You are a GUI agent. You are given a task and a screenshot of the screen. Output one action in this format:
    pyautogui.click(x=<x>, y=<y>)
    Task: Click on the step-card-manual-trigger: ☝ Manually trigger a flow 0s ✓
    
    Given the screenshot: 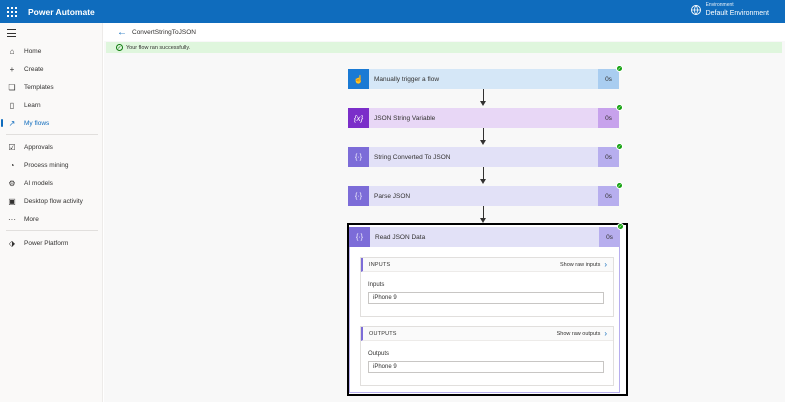 What is the action you would take?
    pyautogui.click(x=485, y=77)
    